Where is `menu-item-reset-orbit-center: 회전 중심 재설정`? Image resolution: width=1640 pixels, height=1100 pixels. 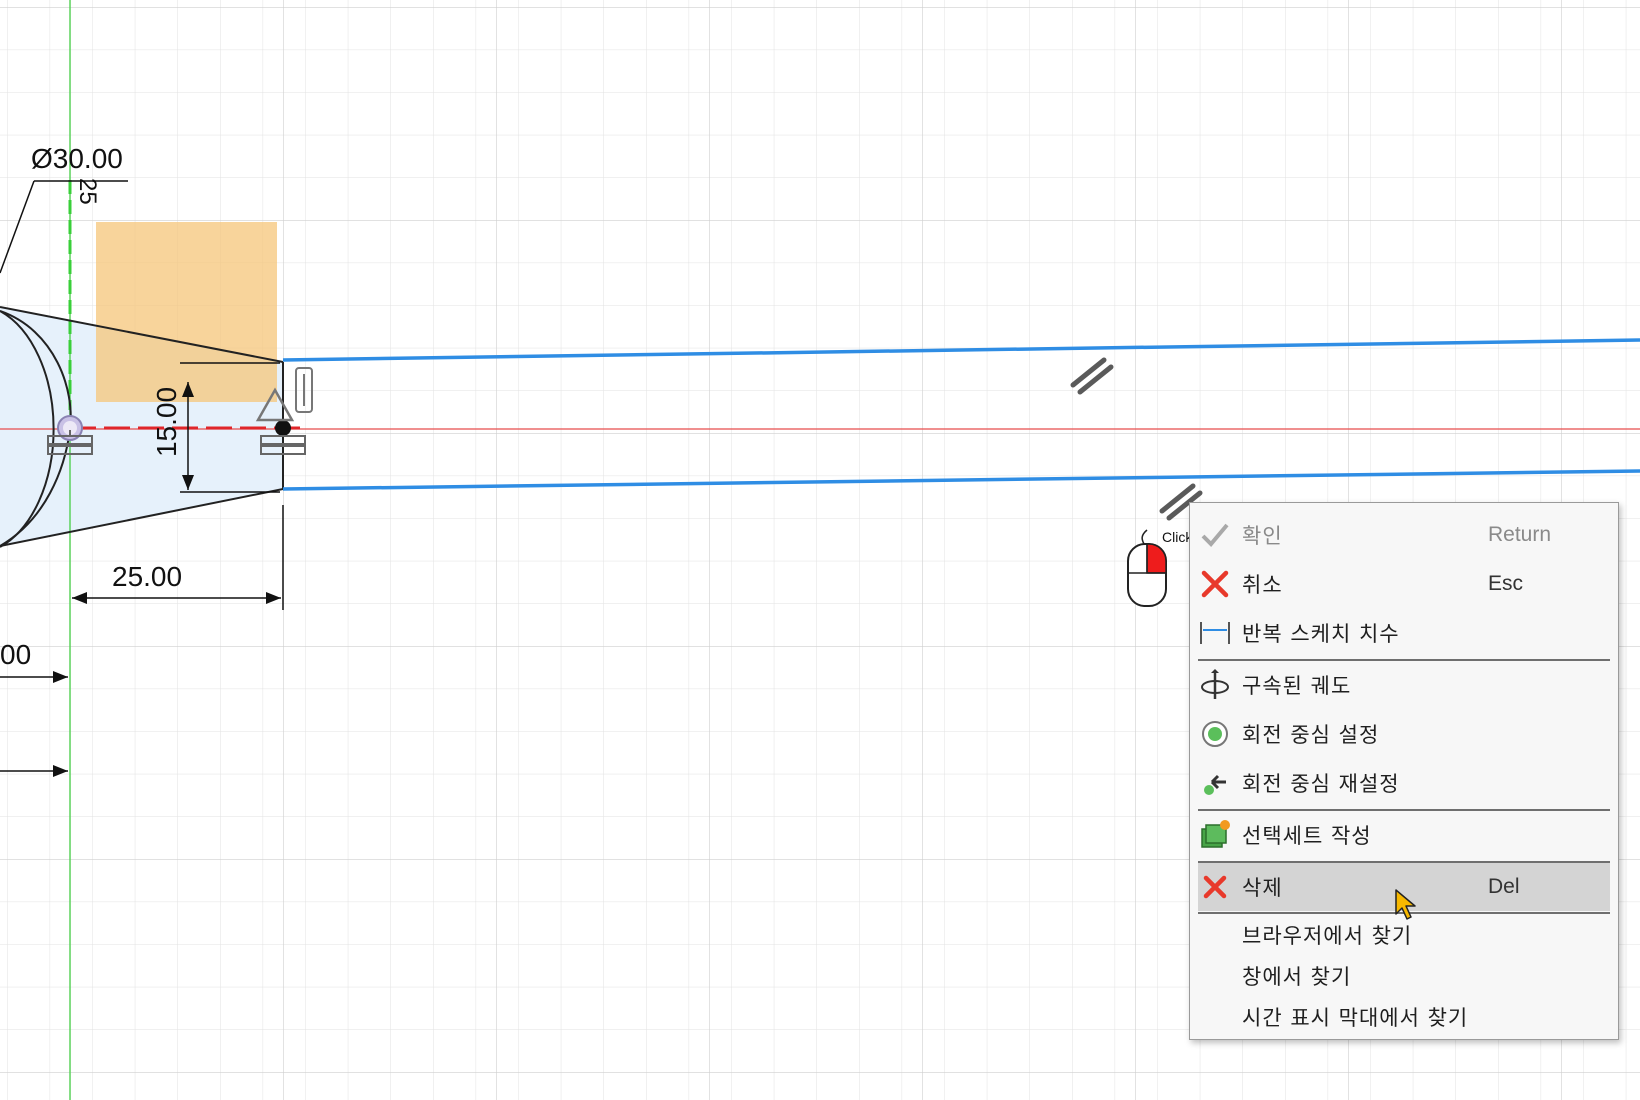 menu-item-reset-orbit-center: 회전 중심 재설정 is located at coordinates (1404, 783).